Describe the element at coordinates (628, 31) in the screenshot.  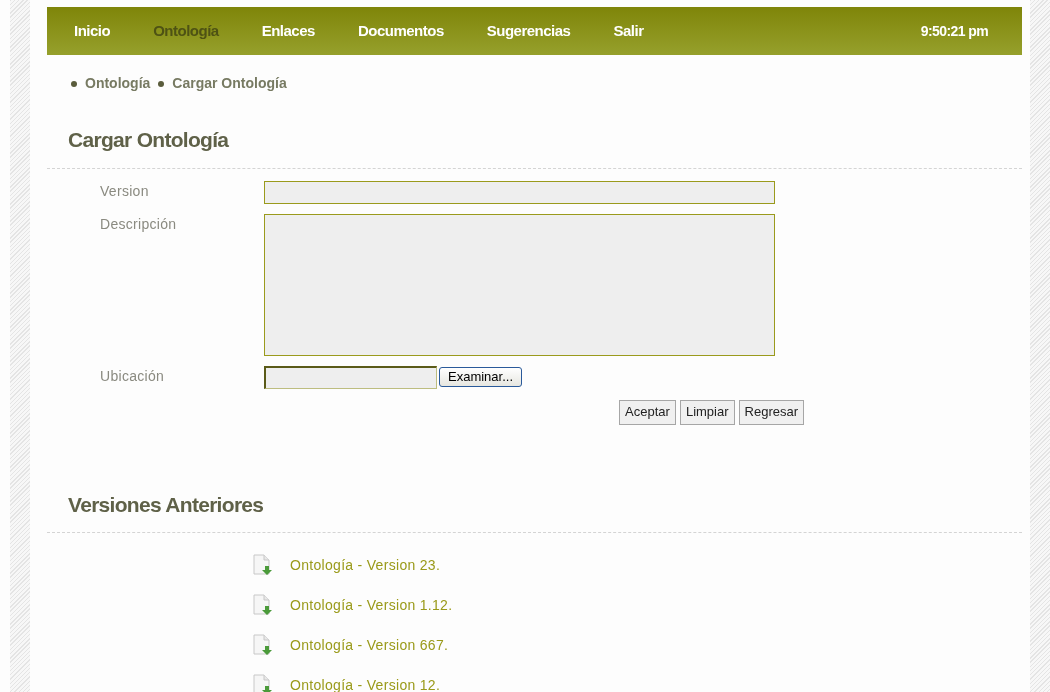
I see `nav-link: Salir` at that location.